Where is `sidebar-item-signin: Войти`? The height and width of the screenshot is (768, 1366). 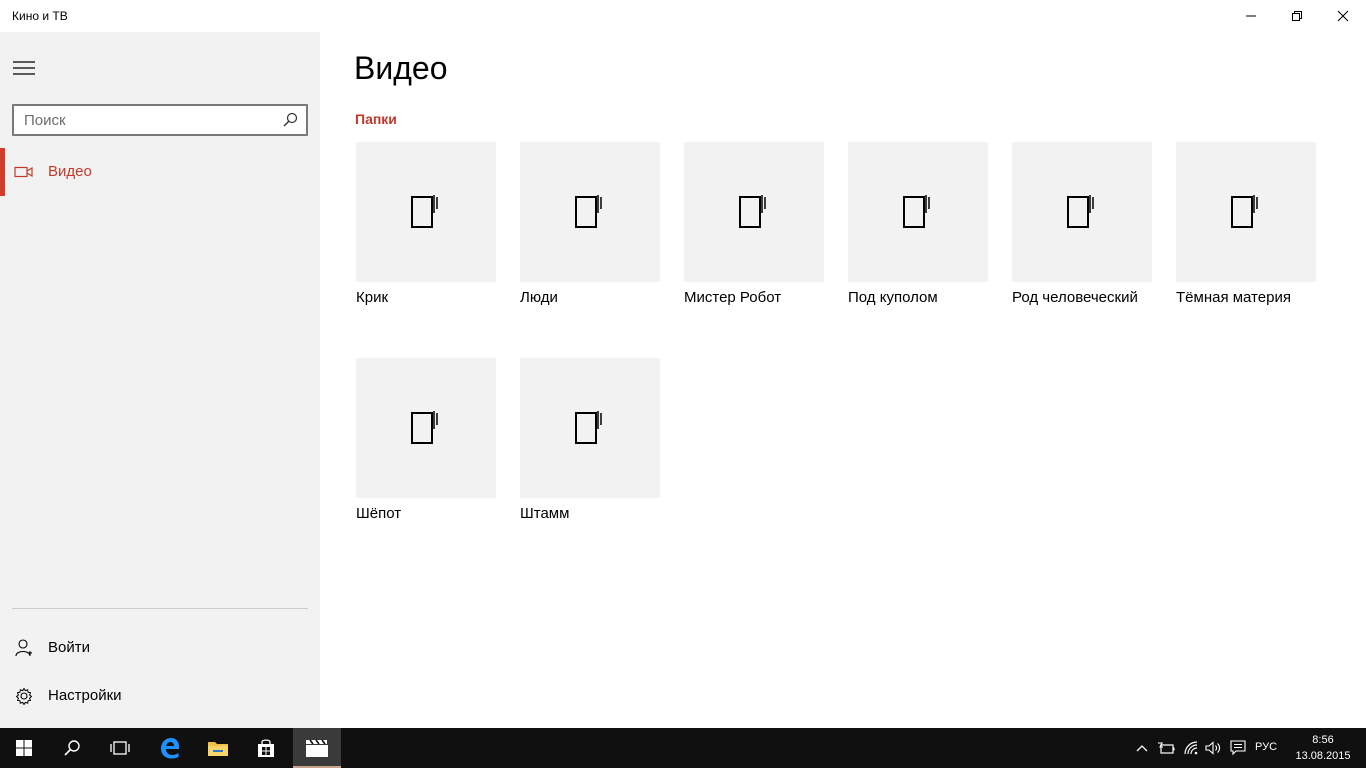
sidebar-item-signin: Войти is located at coordinates (160, 648).